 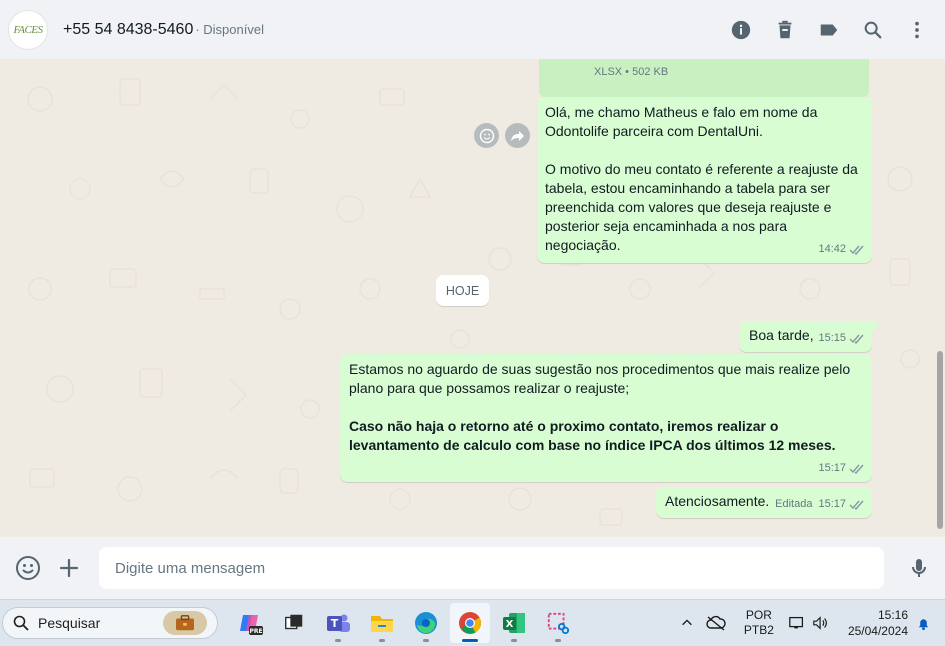 I want to click on contact-info: +55 54 8438-5460 · Disponível, so click(x=163, y=30).